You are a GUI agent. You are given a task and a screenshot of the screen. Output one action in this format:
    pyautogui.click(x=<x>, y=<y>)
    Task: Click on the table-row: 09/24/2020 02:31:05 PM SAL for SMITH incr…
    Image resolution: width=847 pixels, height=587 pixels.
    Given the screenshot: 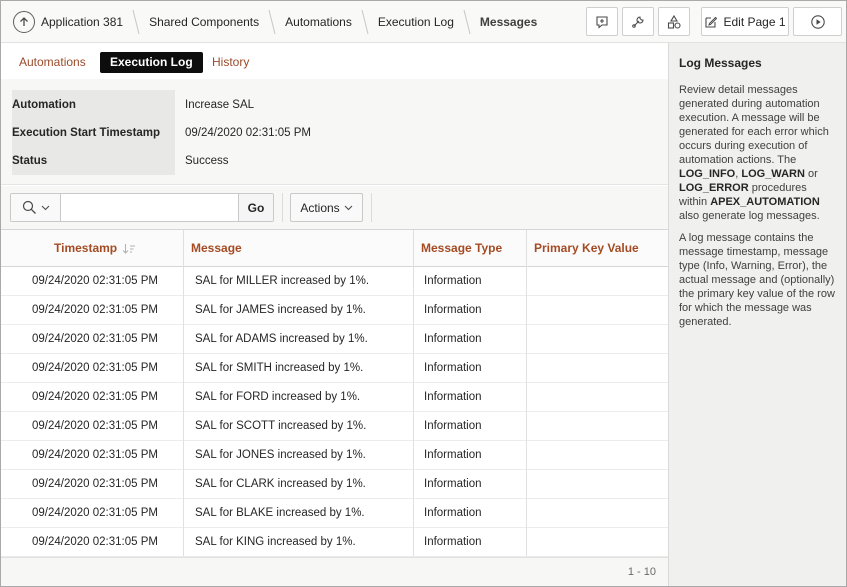 What is the action you would take?
    pyautogui.click(x=334, y=368)
    